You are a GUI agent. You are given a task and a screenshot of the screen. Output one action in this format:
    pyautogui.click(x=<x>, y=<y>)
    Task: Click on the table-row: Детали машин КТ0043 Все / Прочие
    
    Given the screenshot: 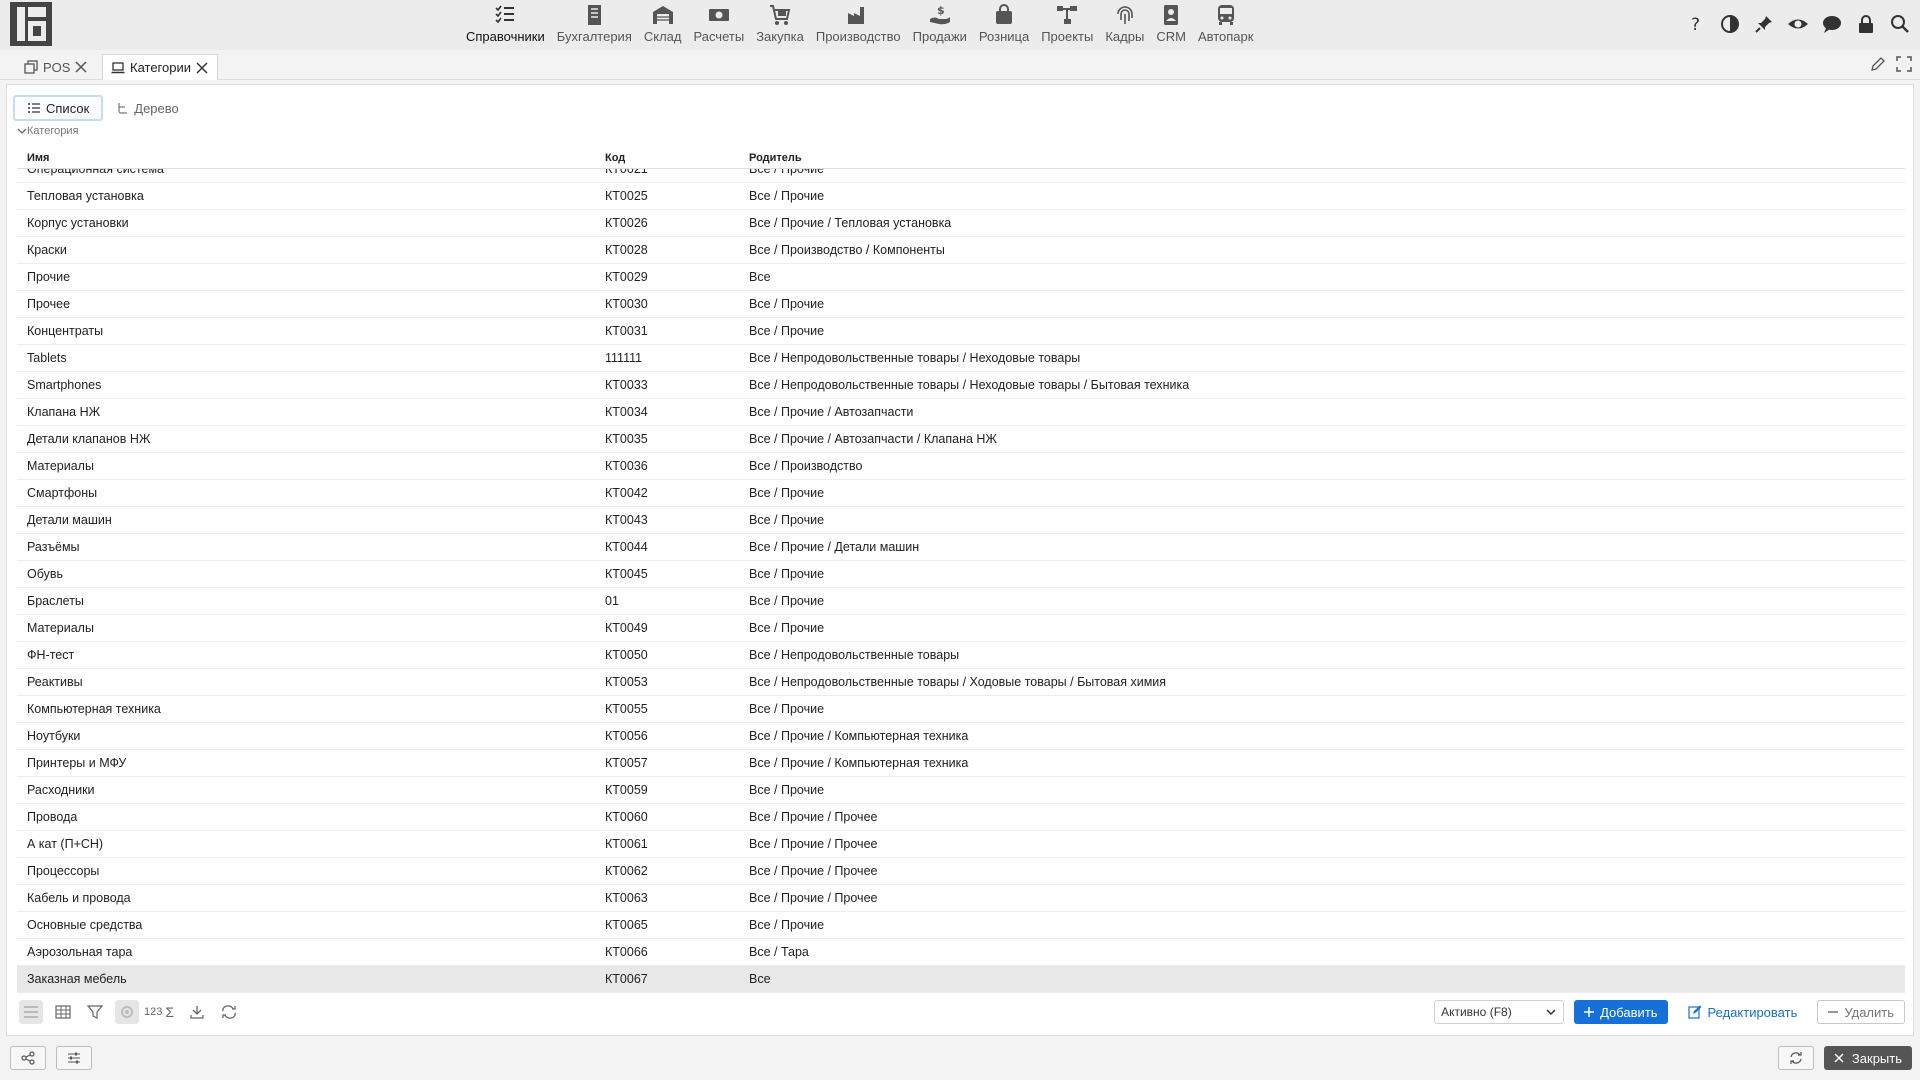 What is the action you would take?
    pyautogui.click(x=961, y=520)
    